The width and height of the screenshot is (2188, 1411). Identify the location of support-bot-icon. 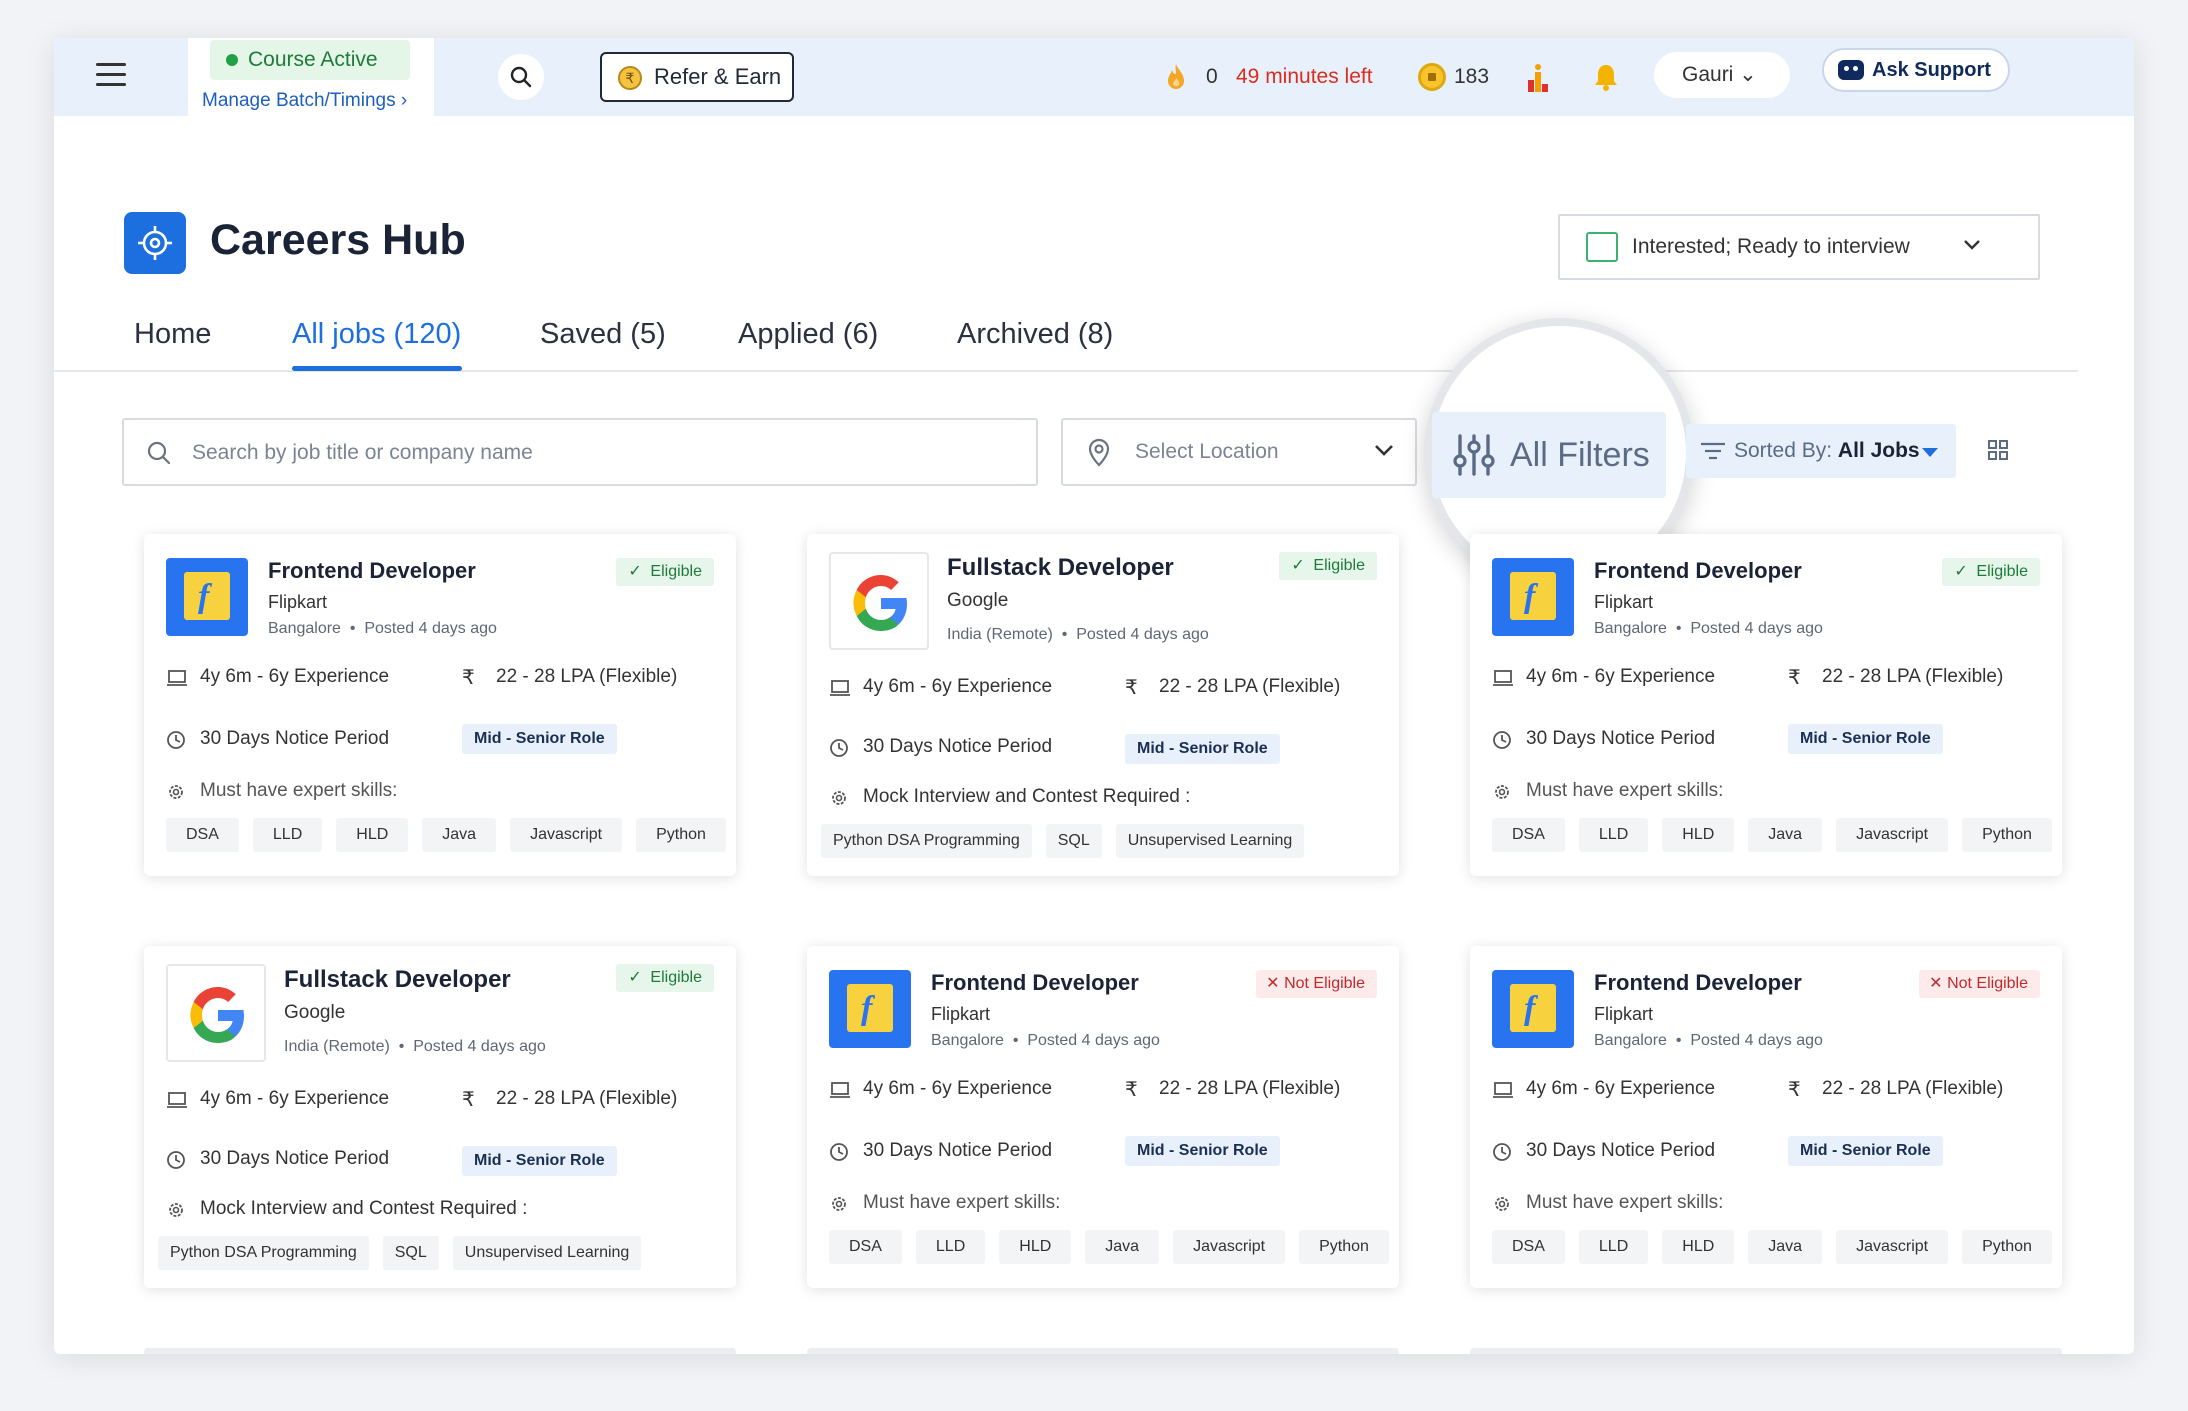
(1851, 70).